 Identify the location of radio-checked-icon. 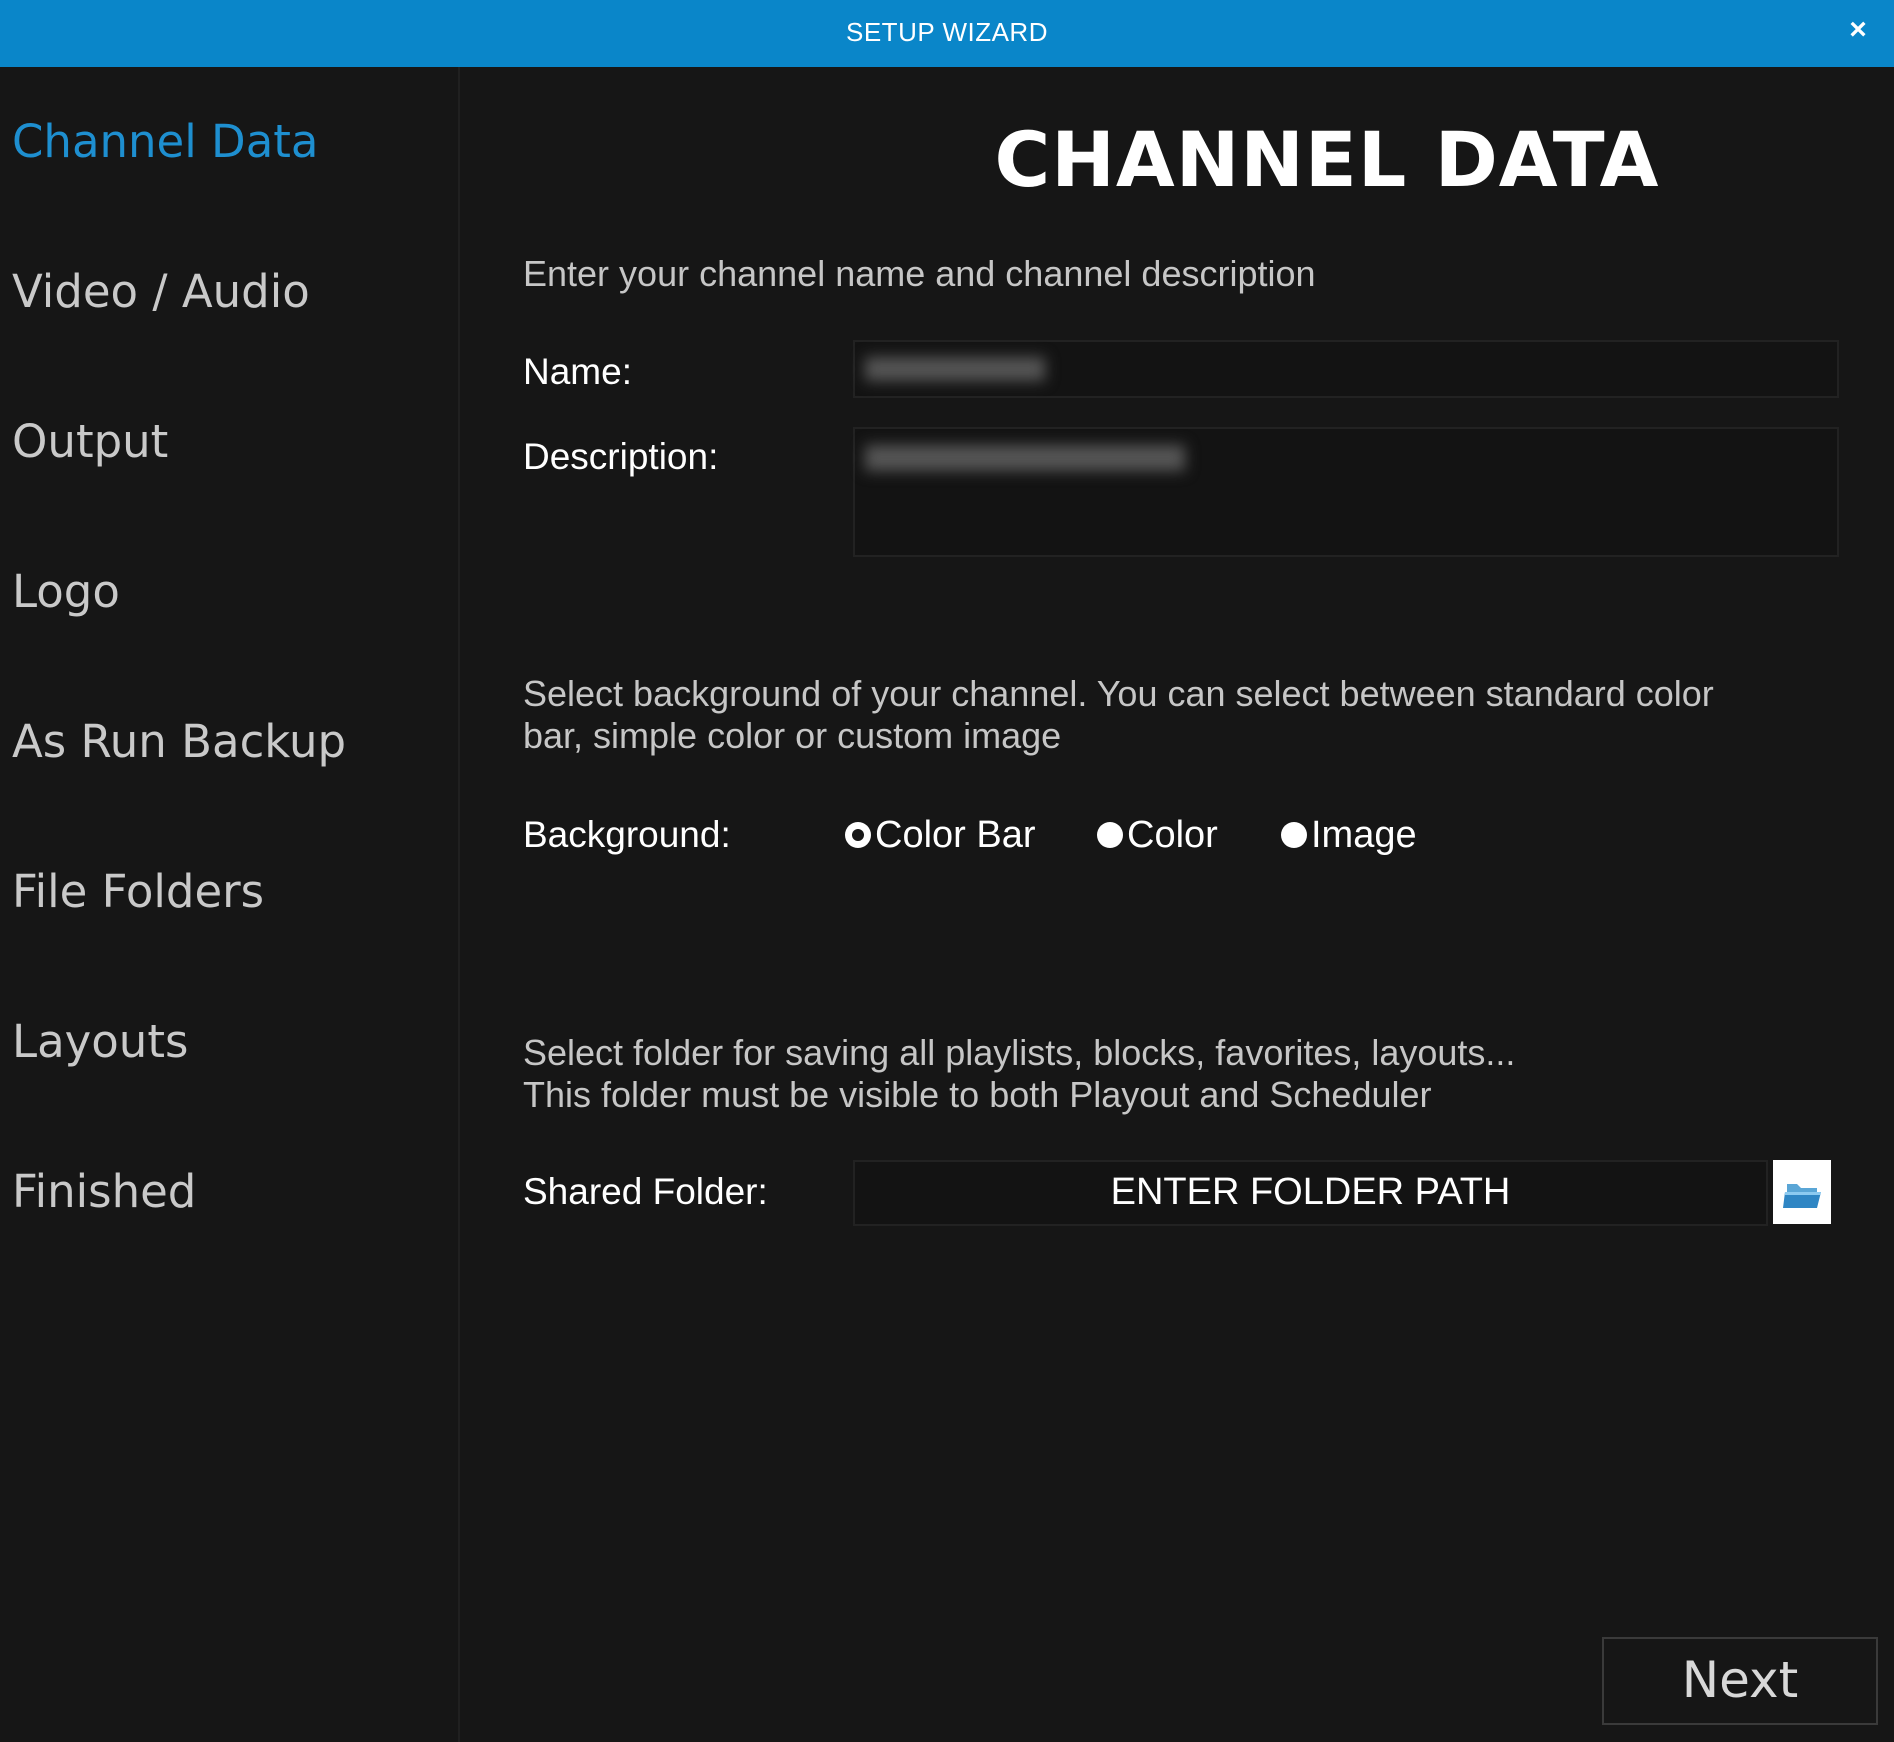
(858, 835).